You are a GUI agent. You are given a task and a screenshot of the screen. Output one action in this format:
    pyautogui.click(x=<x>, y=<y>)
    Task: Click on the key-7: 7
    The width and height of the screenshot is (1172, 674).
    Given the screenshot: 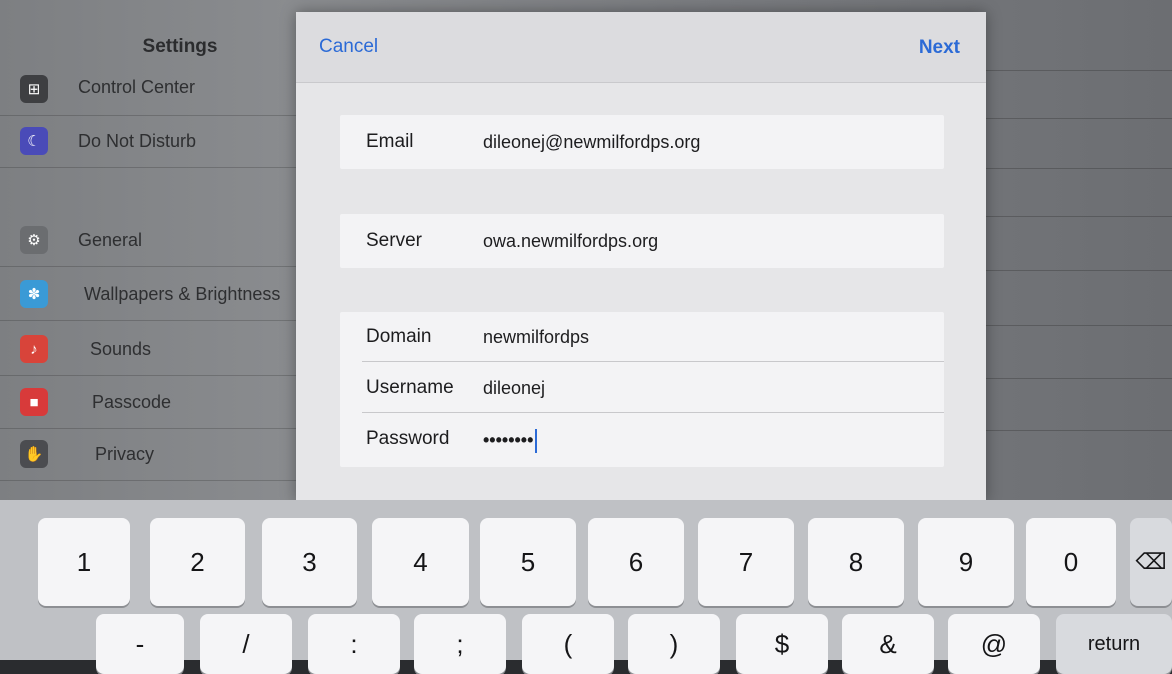 What is the action you would take?
    pyautogui.click(x=746, y=562)
    